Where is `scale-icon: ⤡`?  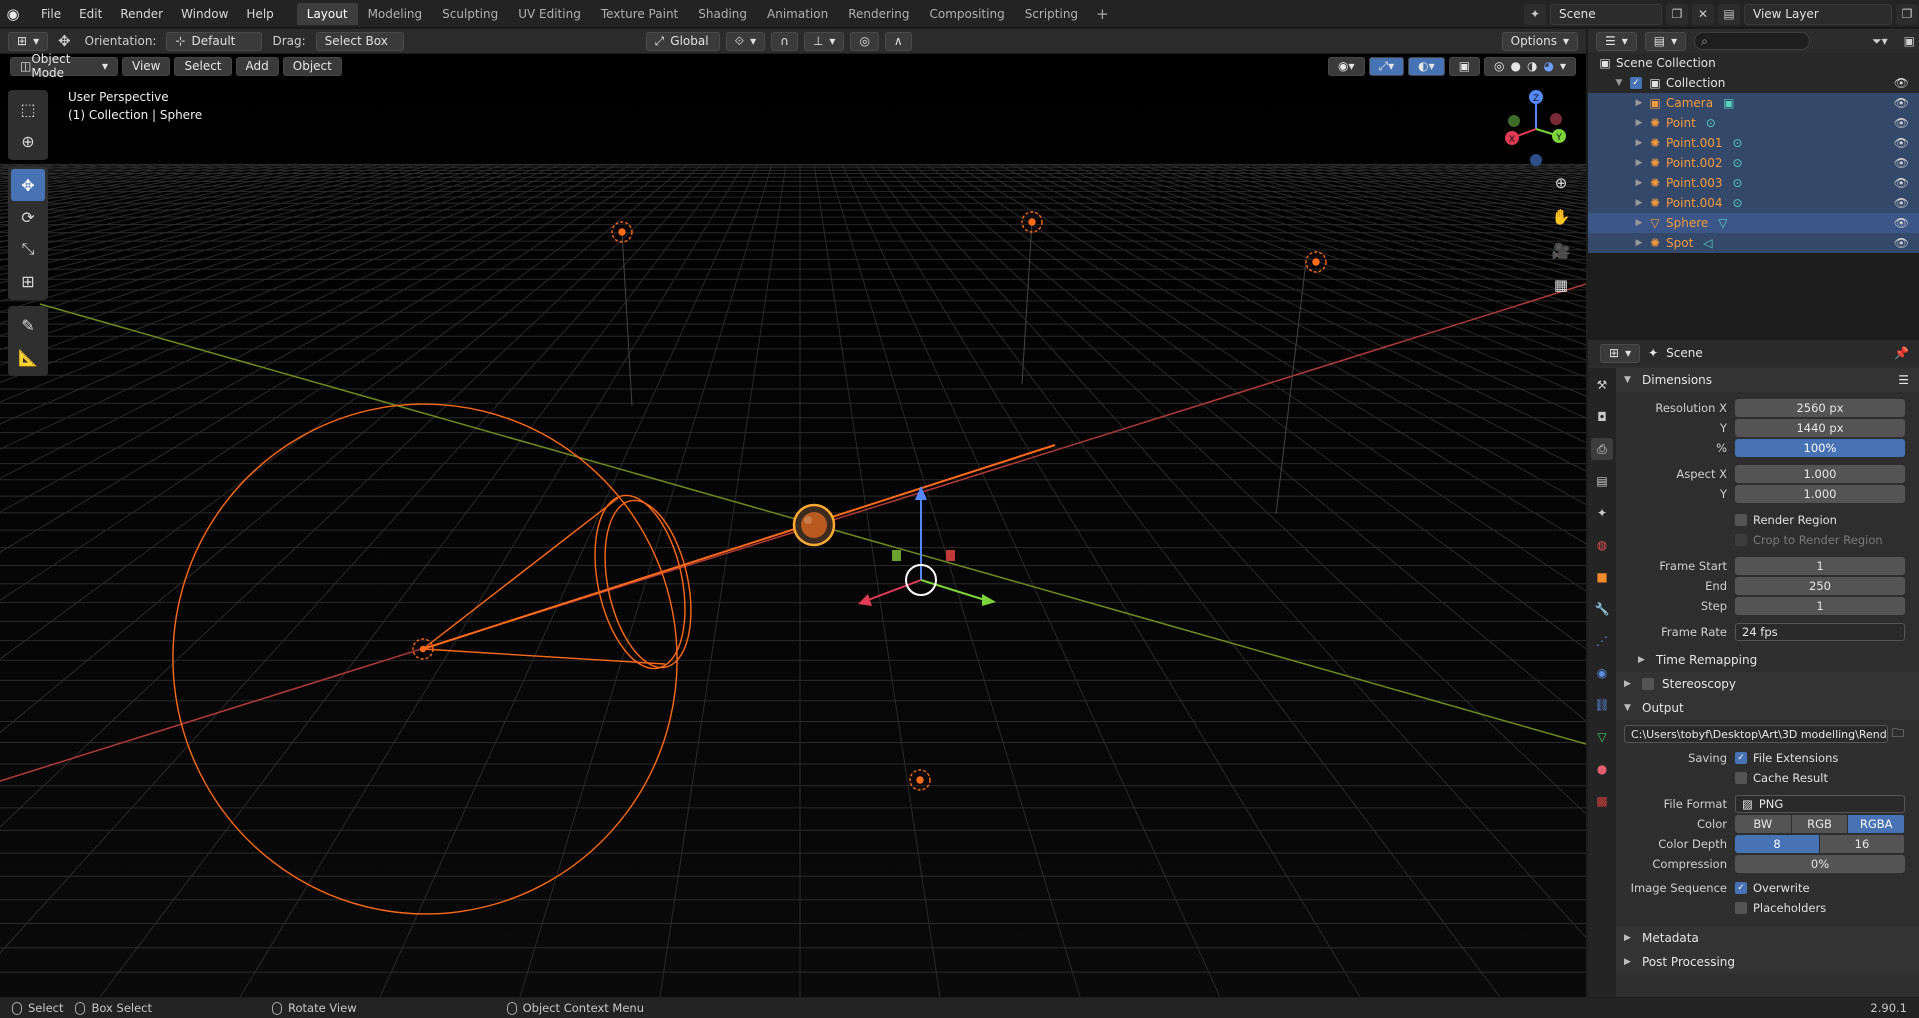
scale-icon: ⤡ is located at coordinates (28, 249).